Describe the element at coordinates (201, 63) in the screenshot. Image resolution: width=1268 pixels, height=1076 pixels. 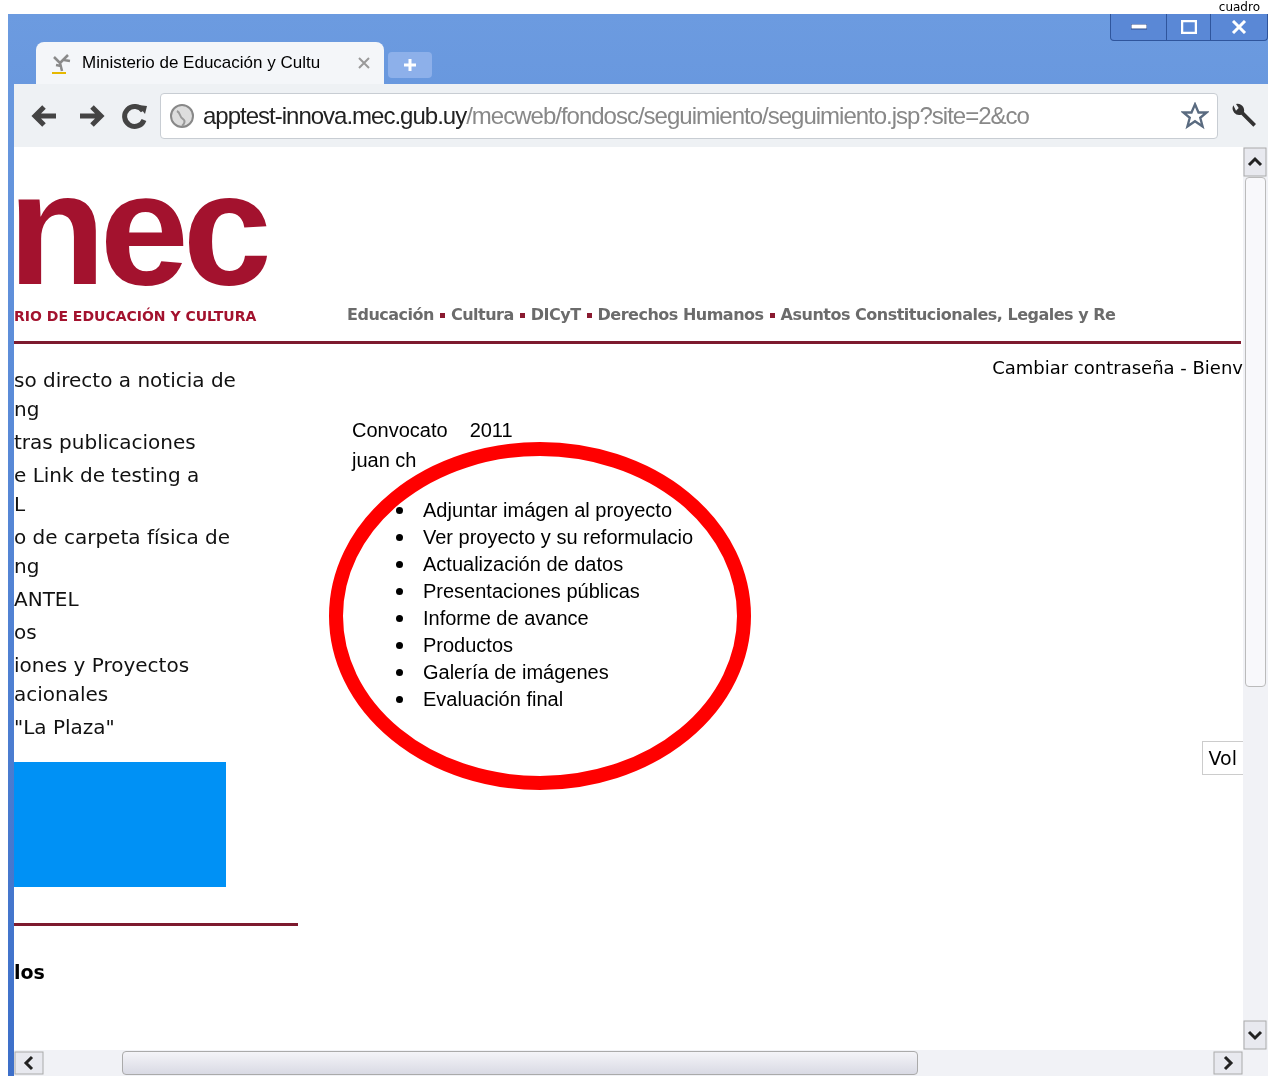
I see `tab-title: Ministerio de Educación y Cultu` at that location.